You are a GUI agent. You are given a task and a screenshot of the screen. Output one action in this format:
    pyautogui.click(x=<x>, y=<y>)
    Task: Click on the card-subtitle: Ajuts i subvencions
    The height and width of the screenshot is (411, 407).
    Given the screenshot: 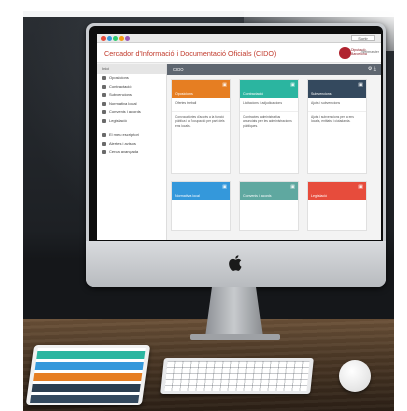 What is the action you would take?
    pyautogui.click(x=337, y=105)
    